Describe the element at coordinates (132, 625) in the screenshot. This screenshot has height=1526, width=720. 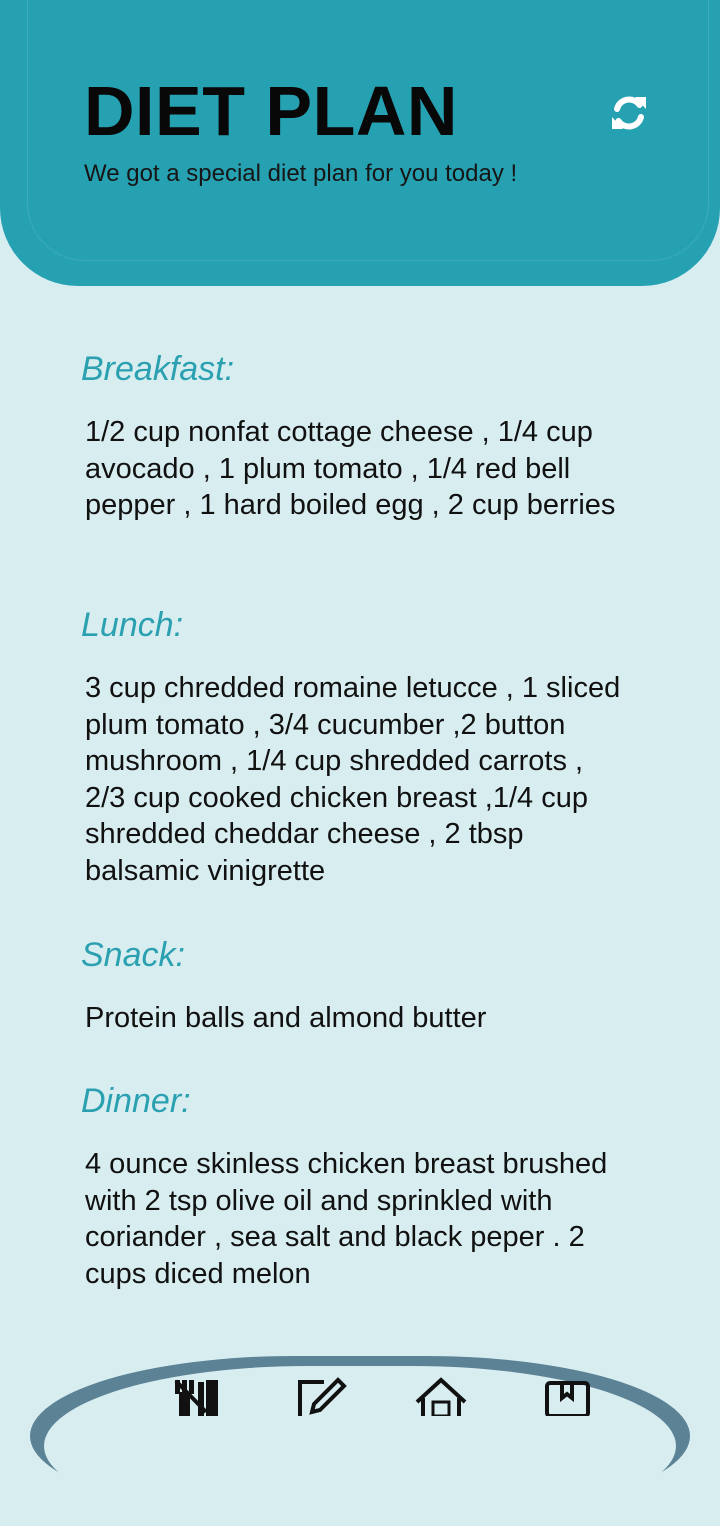
I see `lunch-heading: Lunch:` at that location.